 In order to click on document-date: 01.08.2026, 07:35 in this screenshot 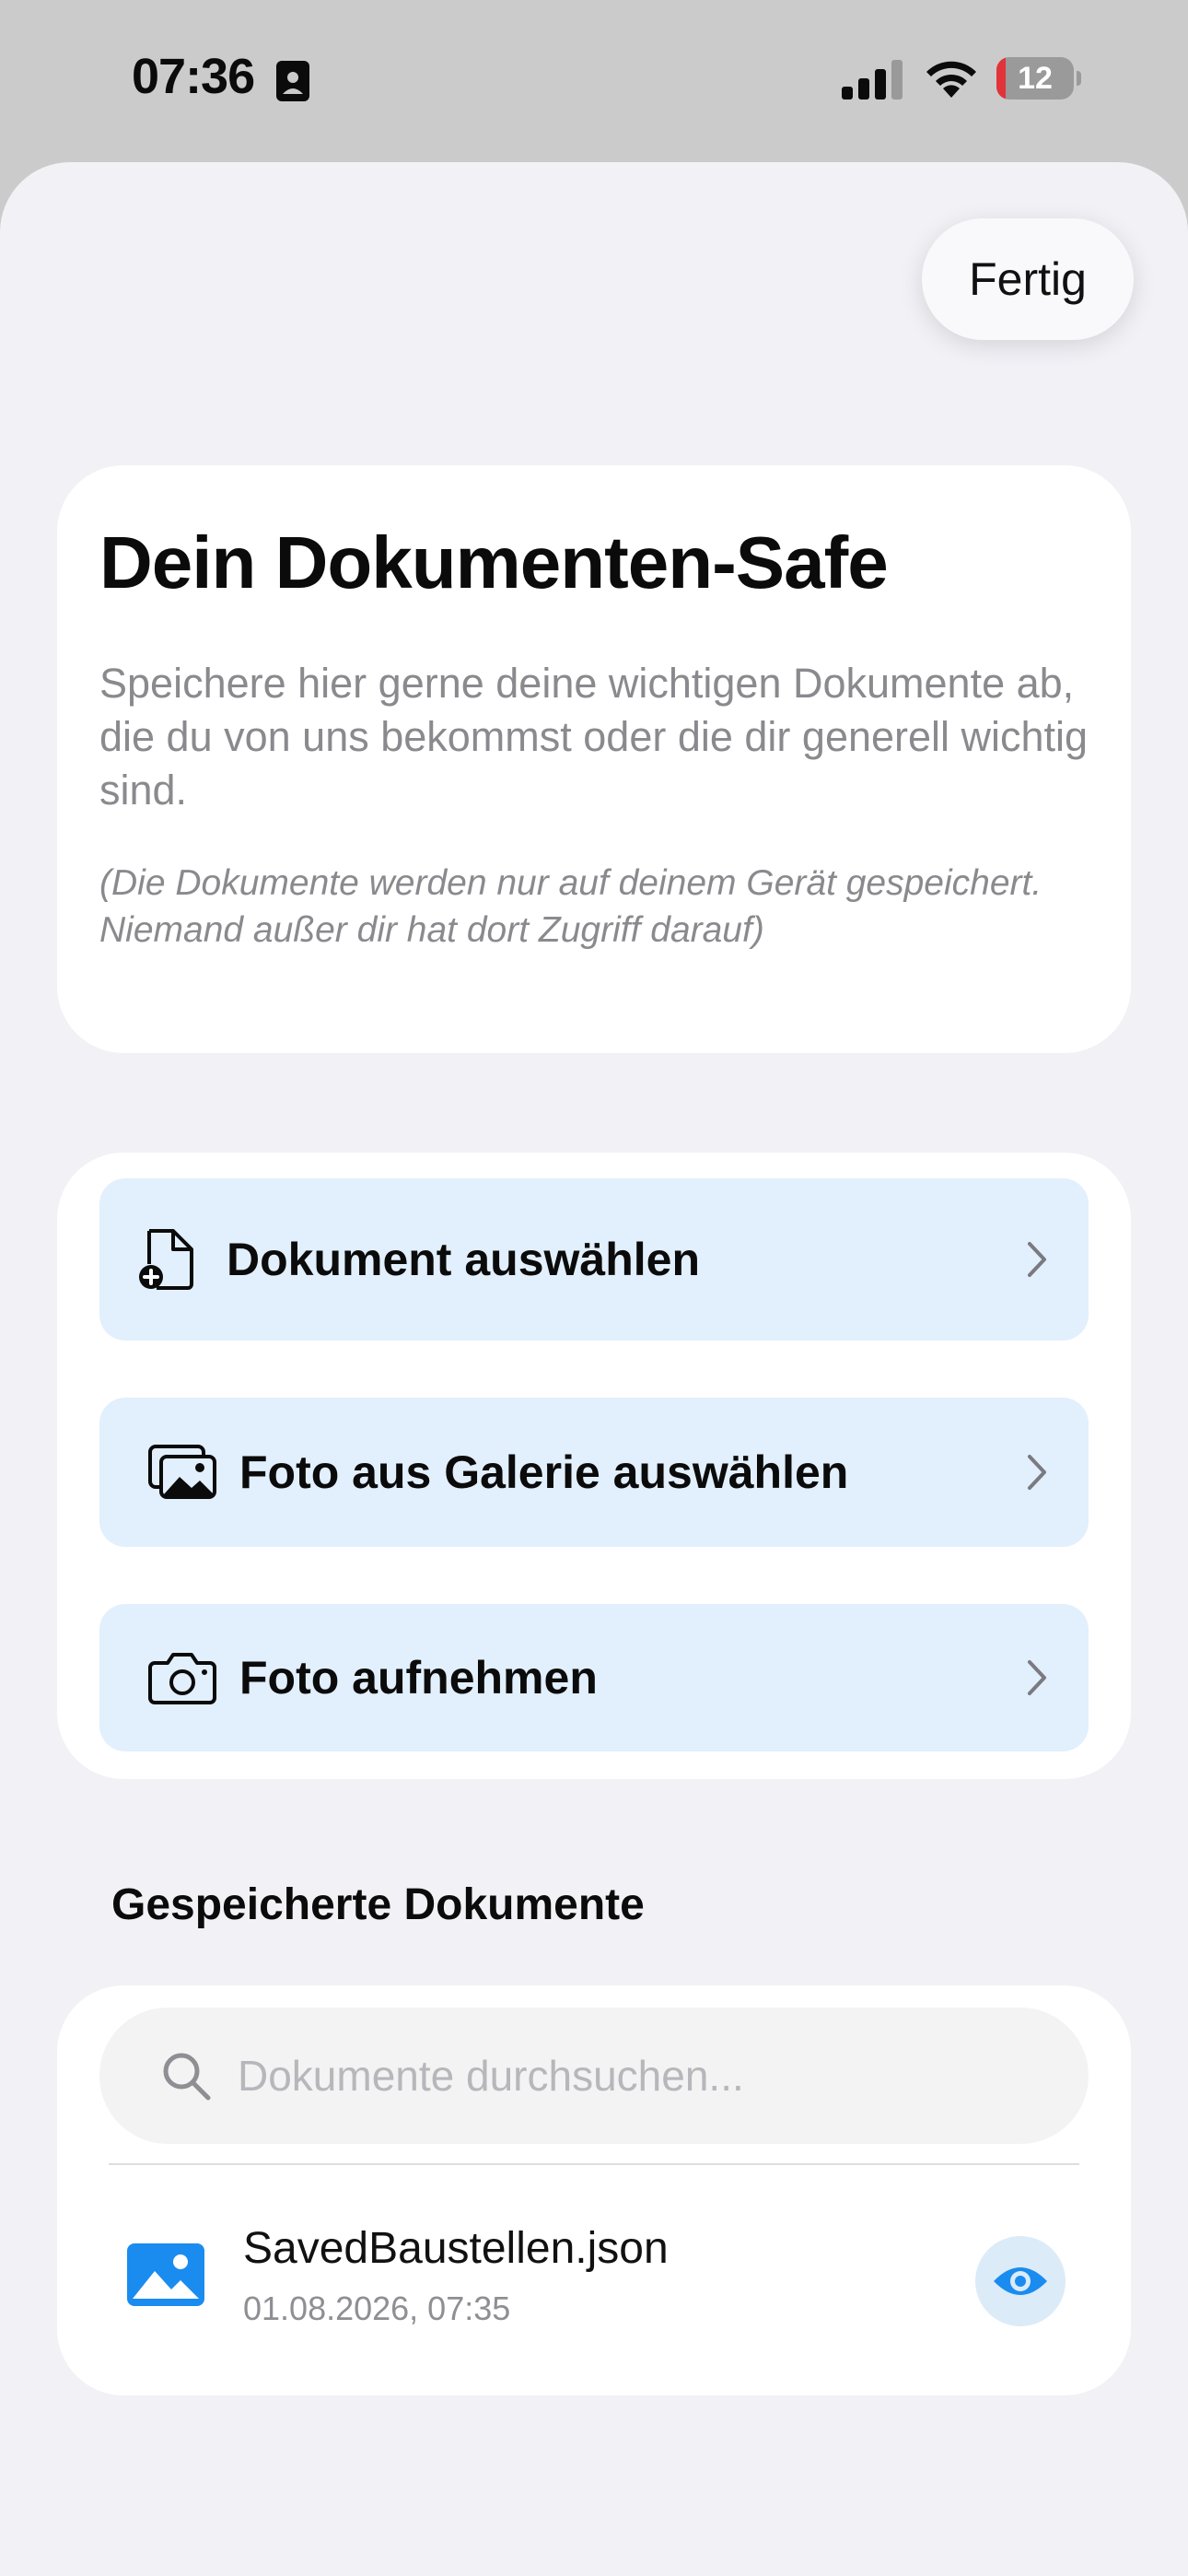, I will do `click(377, 2308)`.